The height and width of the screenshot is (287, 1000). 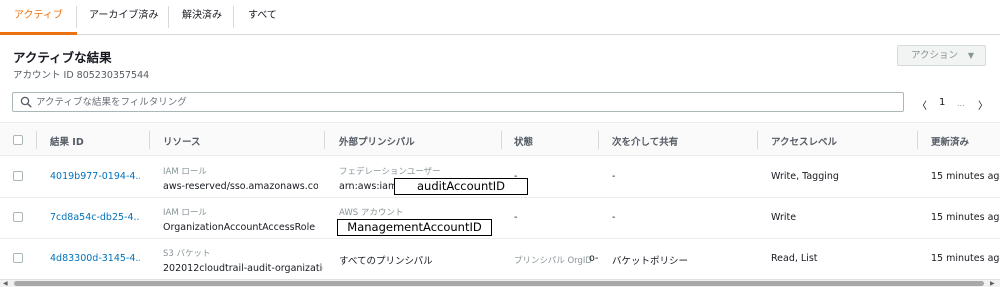 What do you see at coordinates (67, 141) in the screenshot?
I see `column-finding-id: 結果 ID` at bounding box center [67, 141].